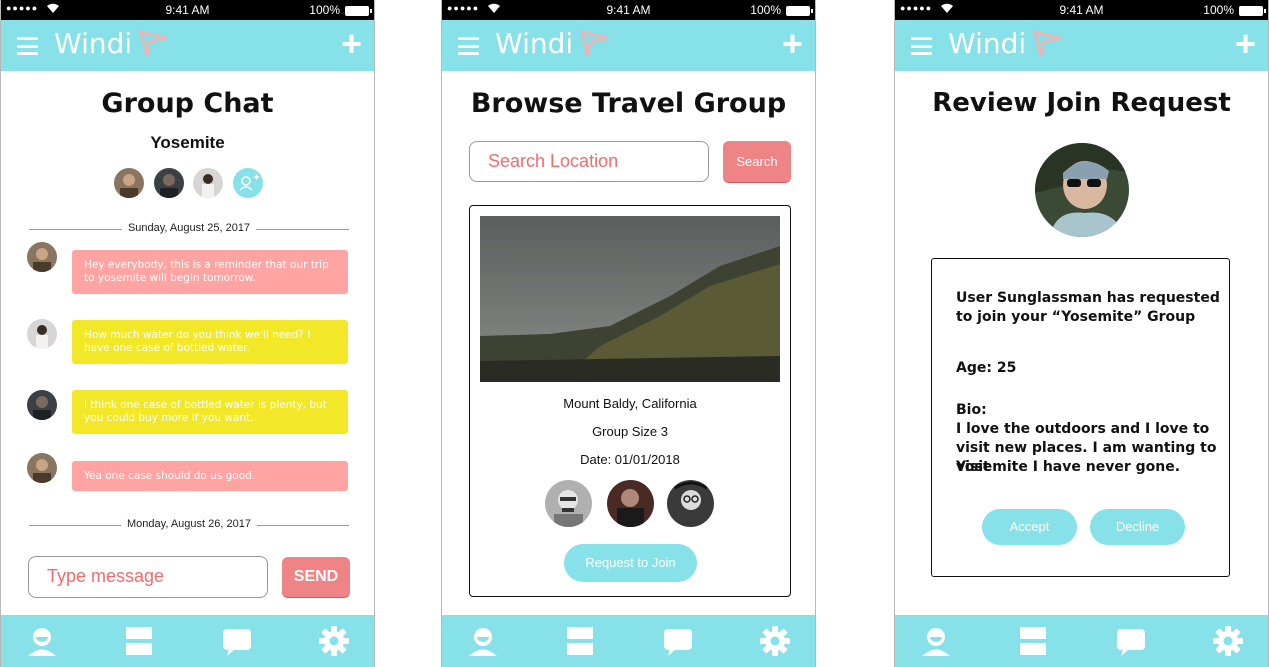 This screenshot has height=667, width=1269. What do you see at coordinates (1088, 298) in the screenshot?
I see `request-line: User Sunglassman has requested` at bounding box center [1088, 298].